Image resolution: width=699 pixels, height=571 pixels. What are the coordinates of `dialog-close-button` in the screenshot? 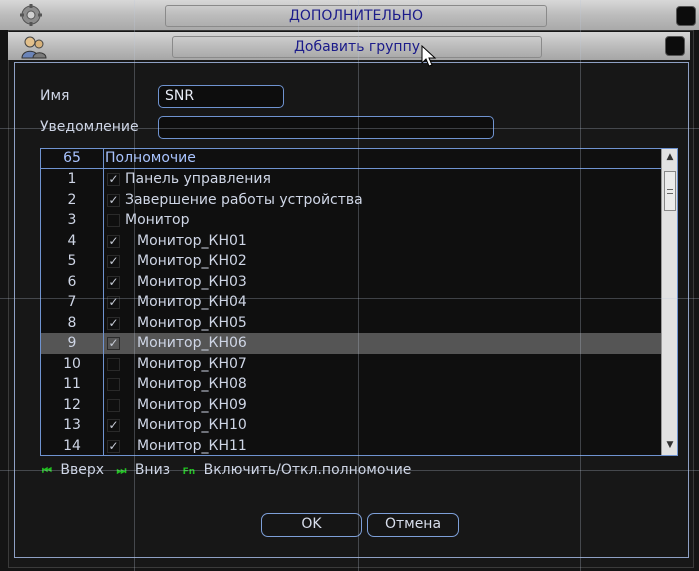 It's located at (675, 46).